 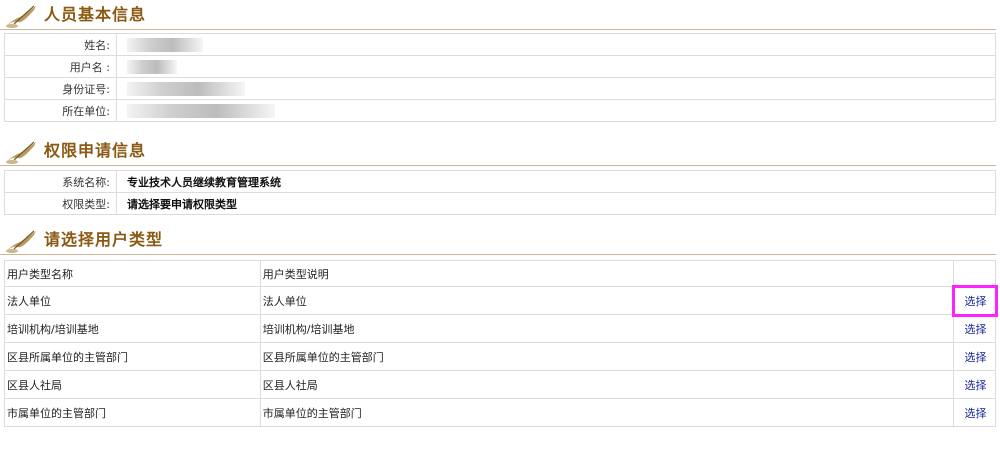 I want to click on type-name: 法人单位, so click(x=132, y=300).